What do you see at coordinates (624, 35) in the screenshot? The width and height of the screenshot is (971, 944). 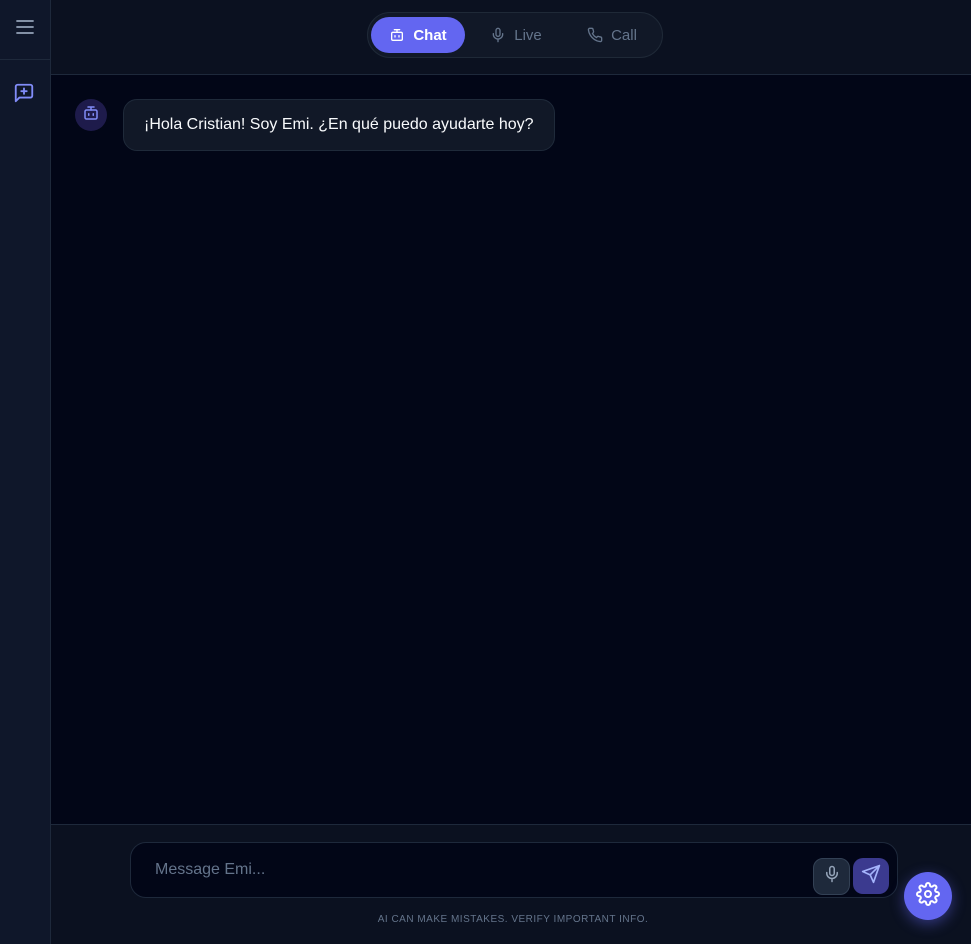 I see `tab-call-label: Call` at bounding box center [624, 35].